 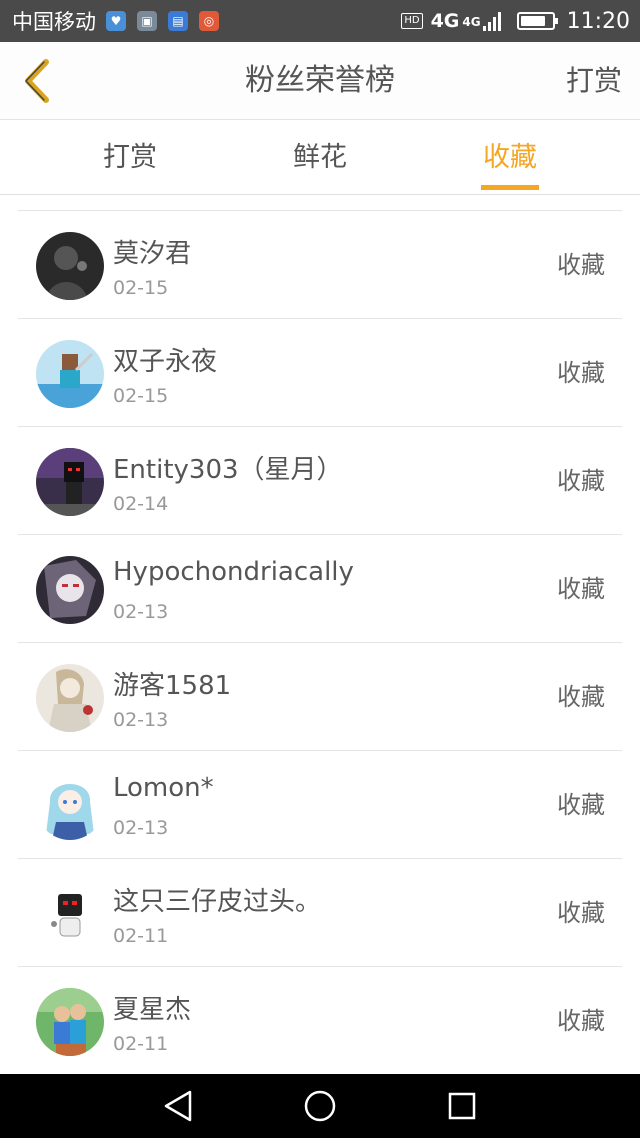 What do you see at coordinates (178, 21) in the screenshot?
I see `app-icon: ▤` at bounding box center [178, 21].